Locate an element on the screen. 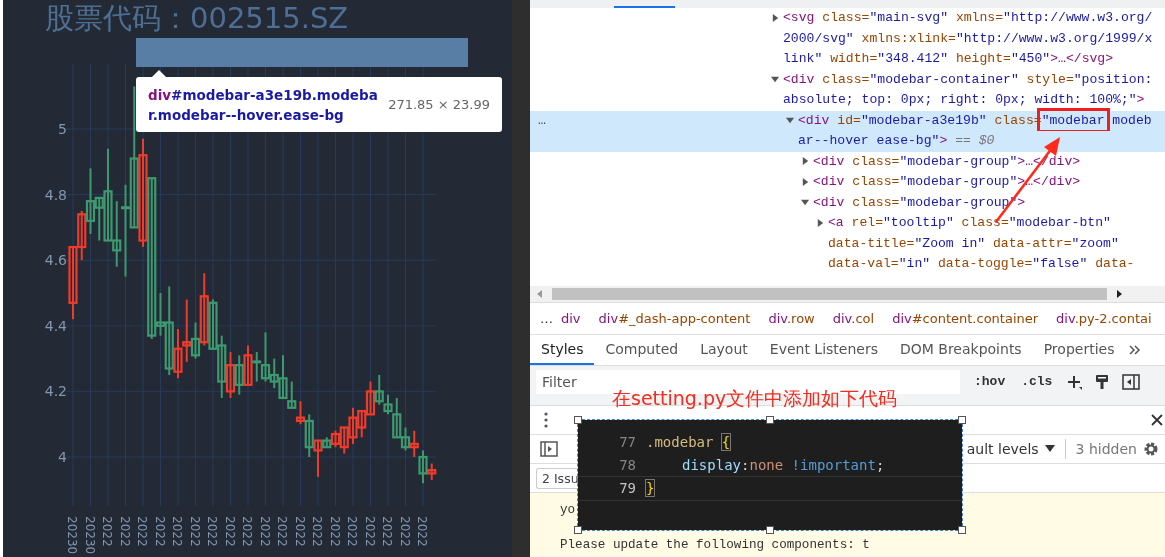 The height and width of the screenshot is (557, 1165). more-tabs-icon is located at coordinates (1135, 350).